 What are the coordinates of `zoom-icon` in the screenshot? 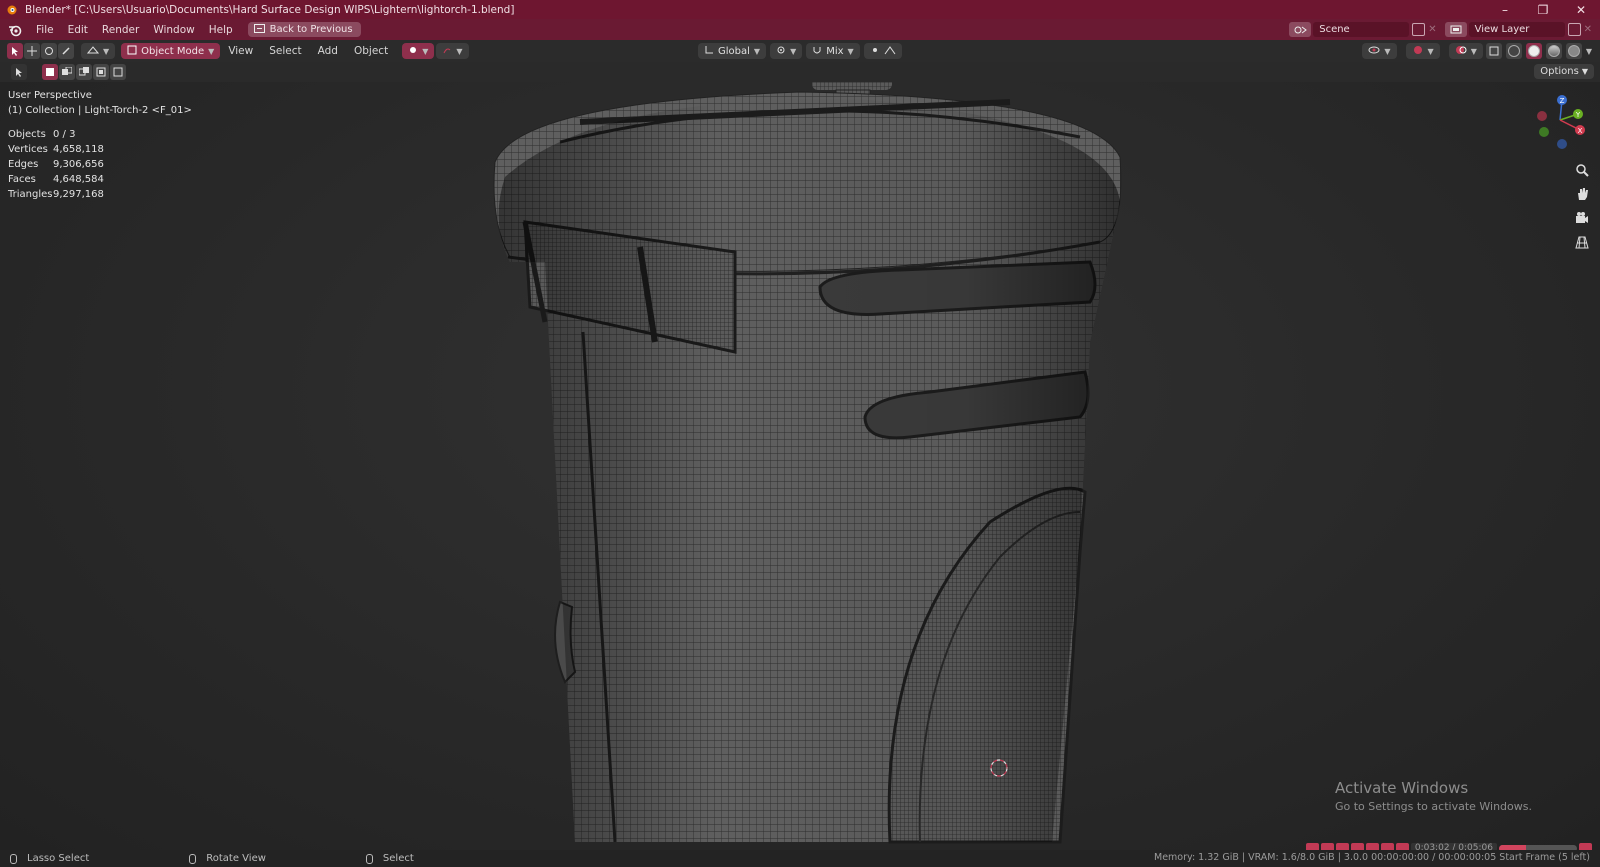 It's located at (1582, 170).